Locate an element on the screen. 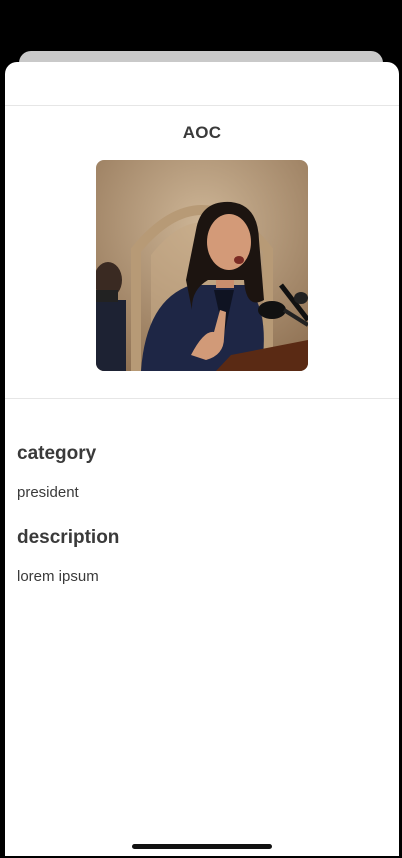  category-value: president is located at coordinates (48, 492).